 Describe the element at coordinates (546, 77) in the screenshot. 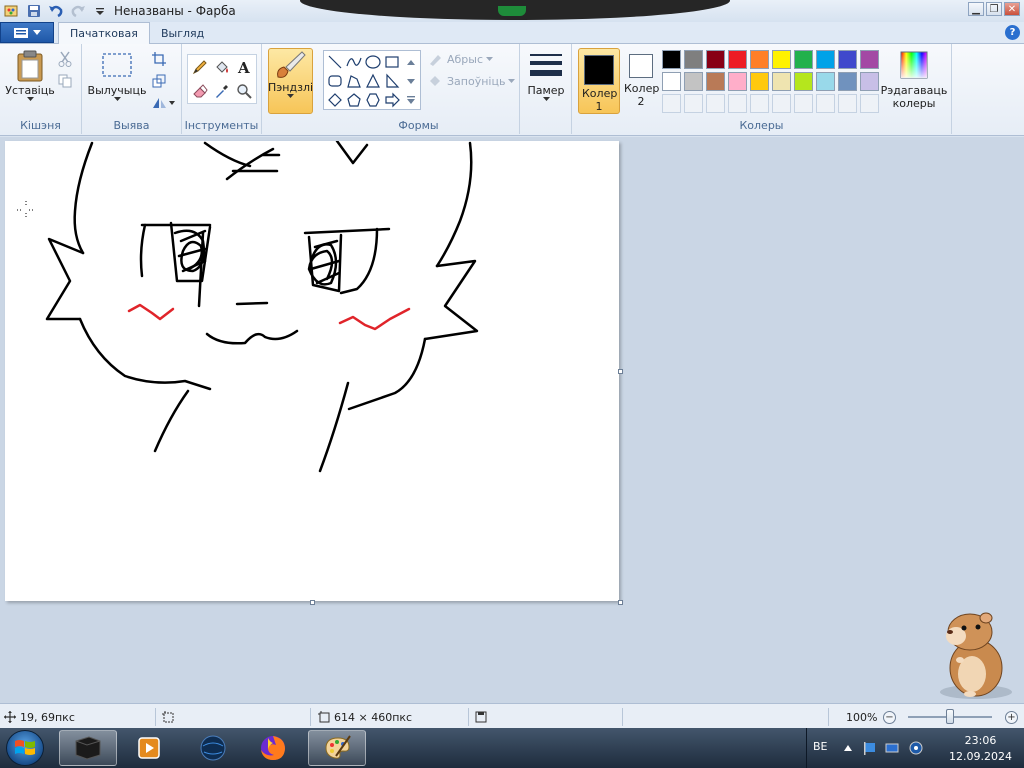

I see `size-button: Памер` at that location.